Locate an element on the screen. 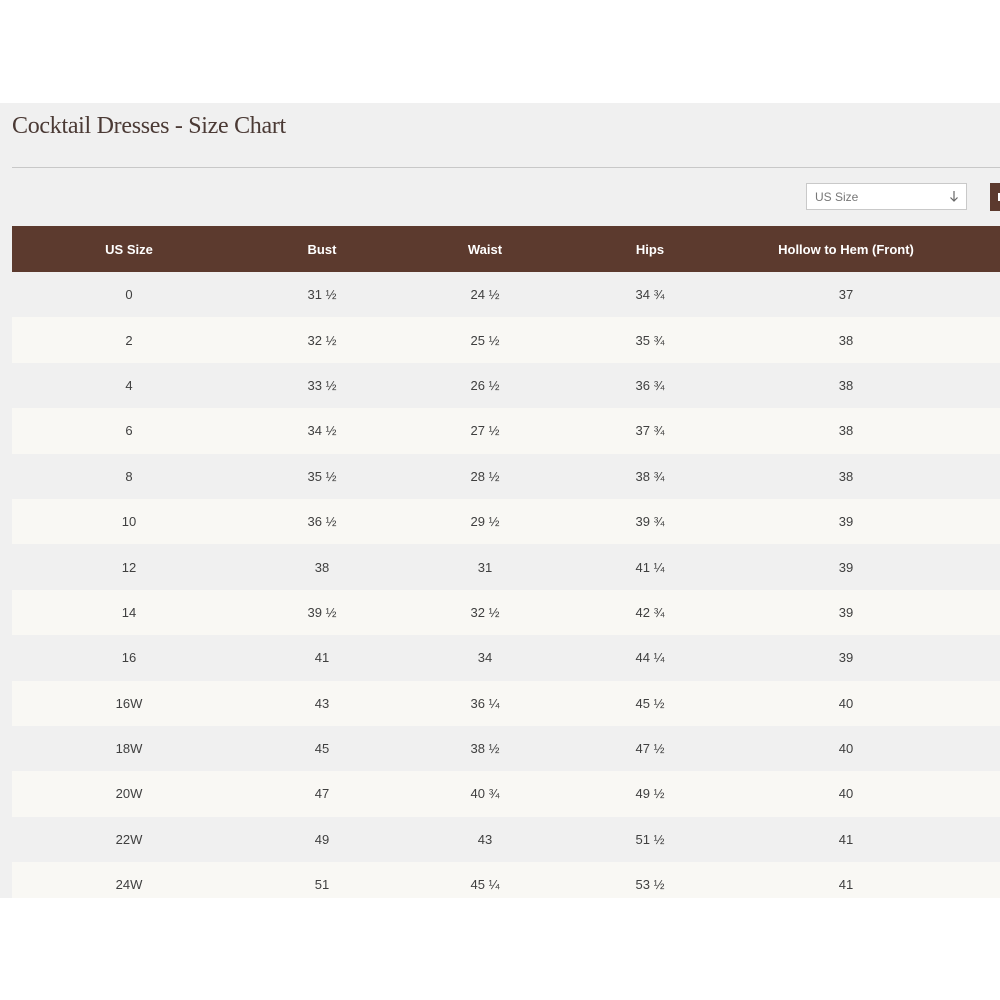 Image resolution: width=1000 pixels, height=1000 pixels. cell-us-size: 20W is located at coordinates (129, 794).